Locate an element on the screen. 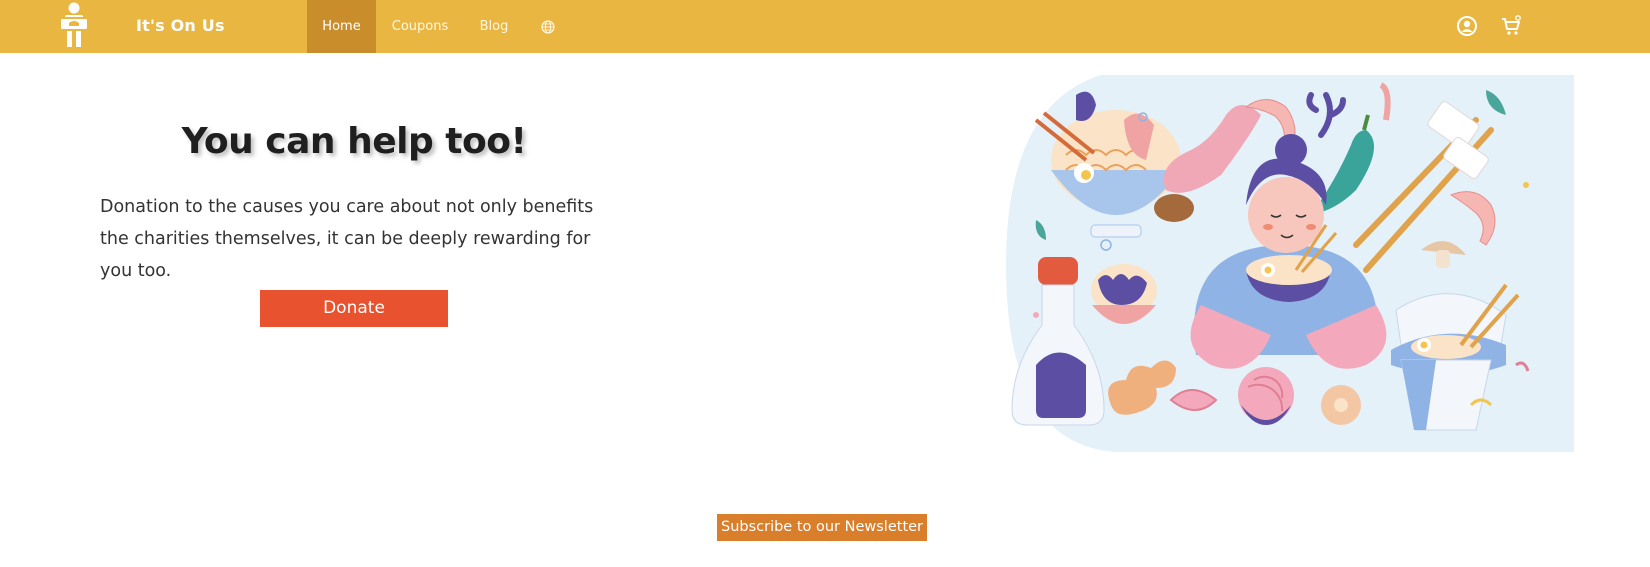 Image resolution: width=1650 pixels, height=567 pixels. user-circle-icon is located at coordinates (1467, 26).